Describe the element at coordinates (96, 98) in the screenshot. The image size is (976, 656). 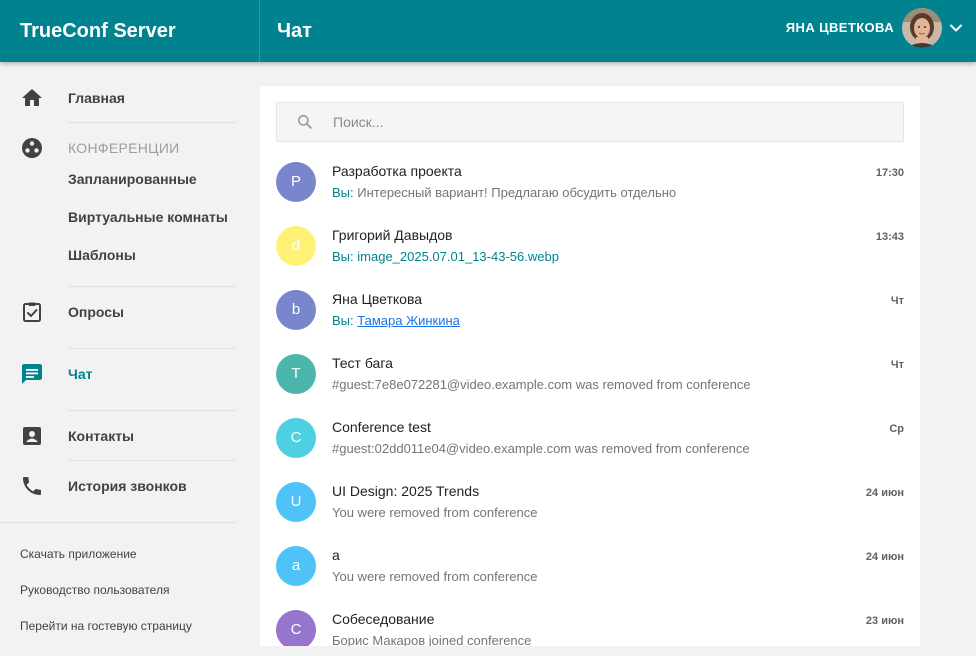
I see `sidebar-item-label: Главная` at that location.